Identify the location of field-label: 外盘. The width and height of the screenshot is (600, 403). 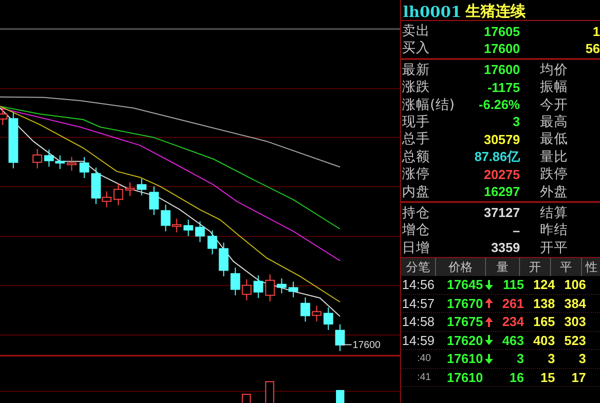
(554, 191).